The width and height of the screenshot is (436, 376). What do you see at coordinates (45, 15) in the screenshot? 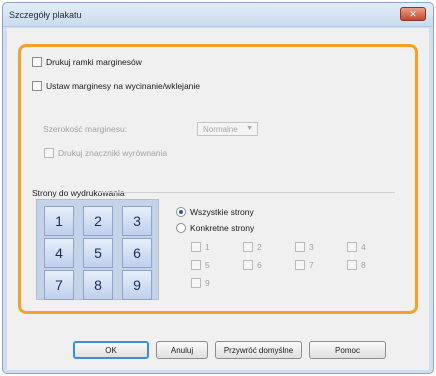
I see `dialog-title: Szczegóły plakatu` at bounding box center [45, 15].